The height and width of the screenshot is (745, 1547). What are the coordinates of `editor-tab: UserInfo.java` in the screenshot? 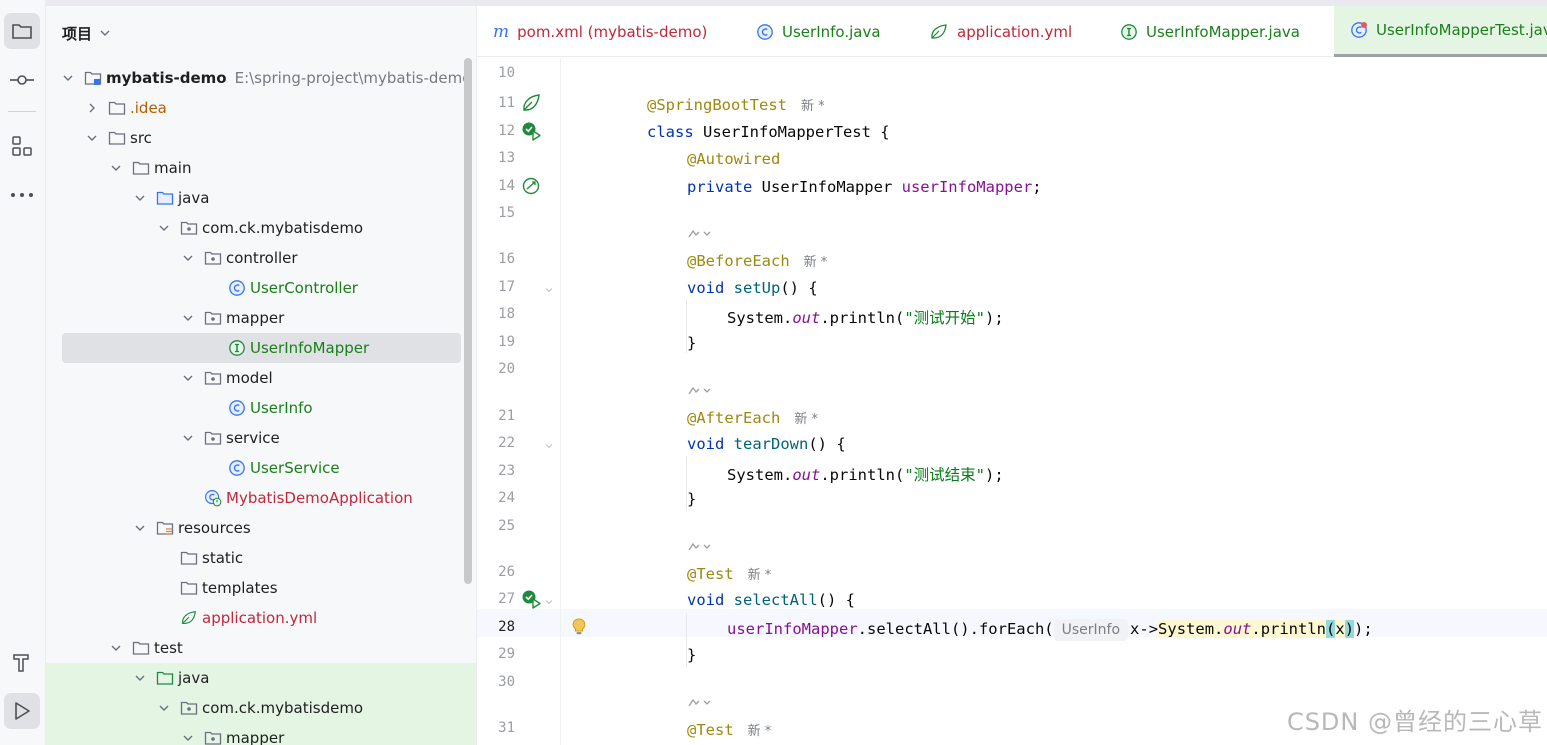 It's located at (818, 31).